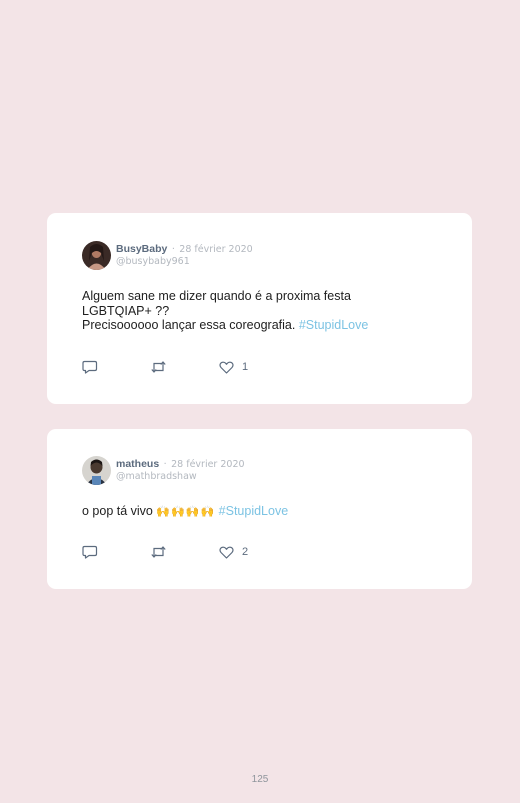 This screenshot has height=803, width=520. Describe the element at coordinates (245, 552) in the screenshot. I see `like-count: 2` at that location.